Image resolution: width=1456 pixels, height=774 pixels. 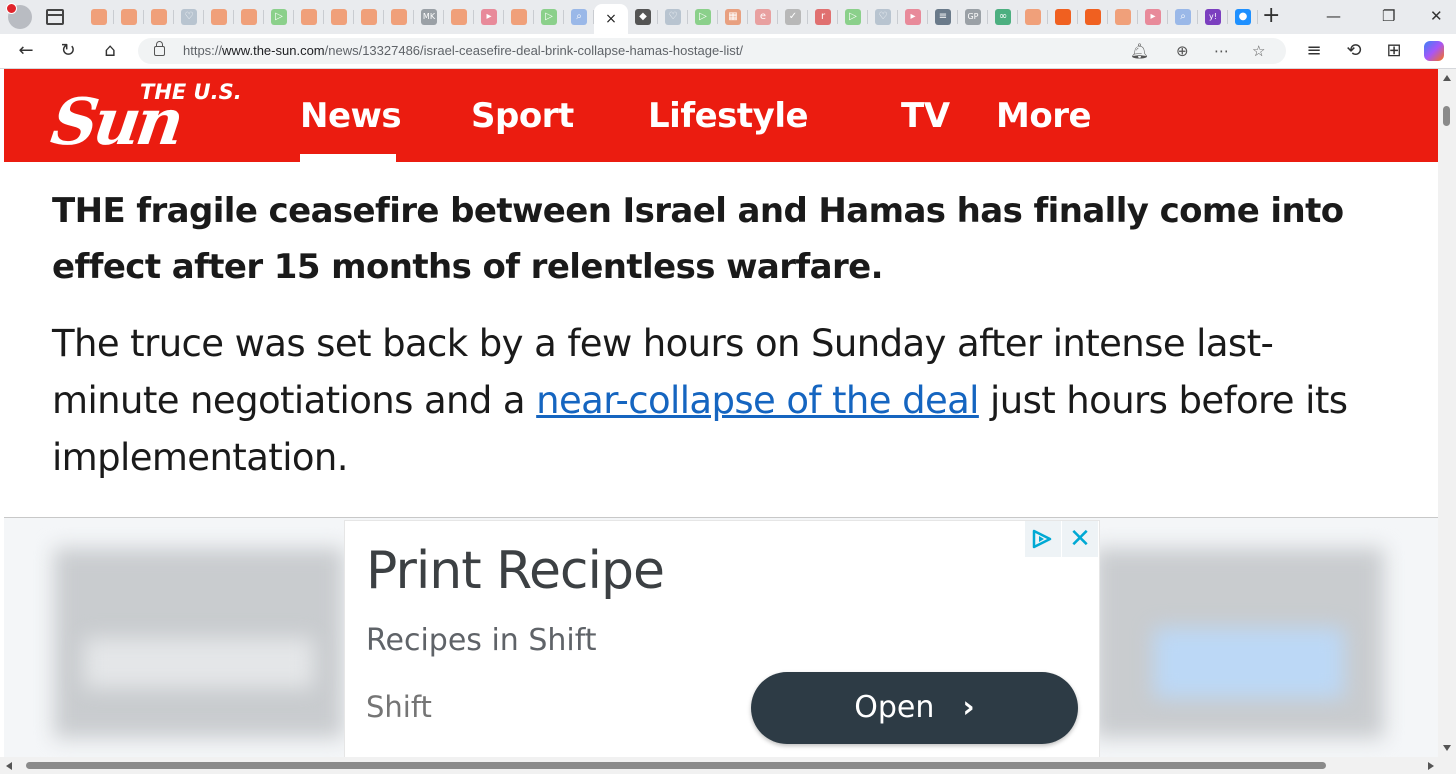 What do you see at coordinates (203, 50) in the screenshot?
I see `url-prefix: https://` at bounding box center [203, 50].